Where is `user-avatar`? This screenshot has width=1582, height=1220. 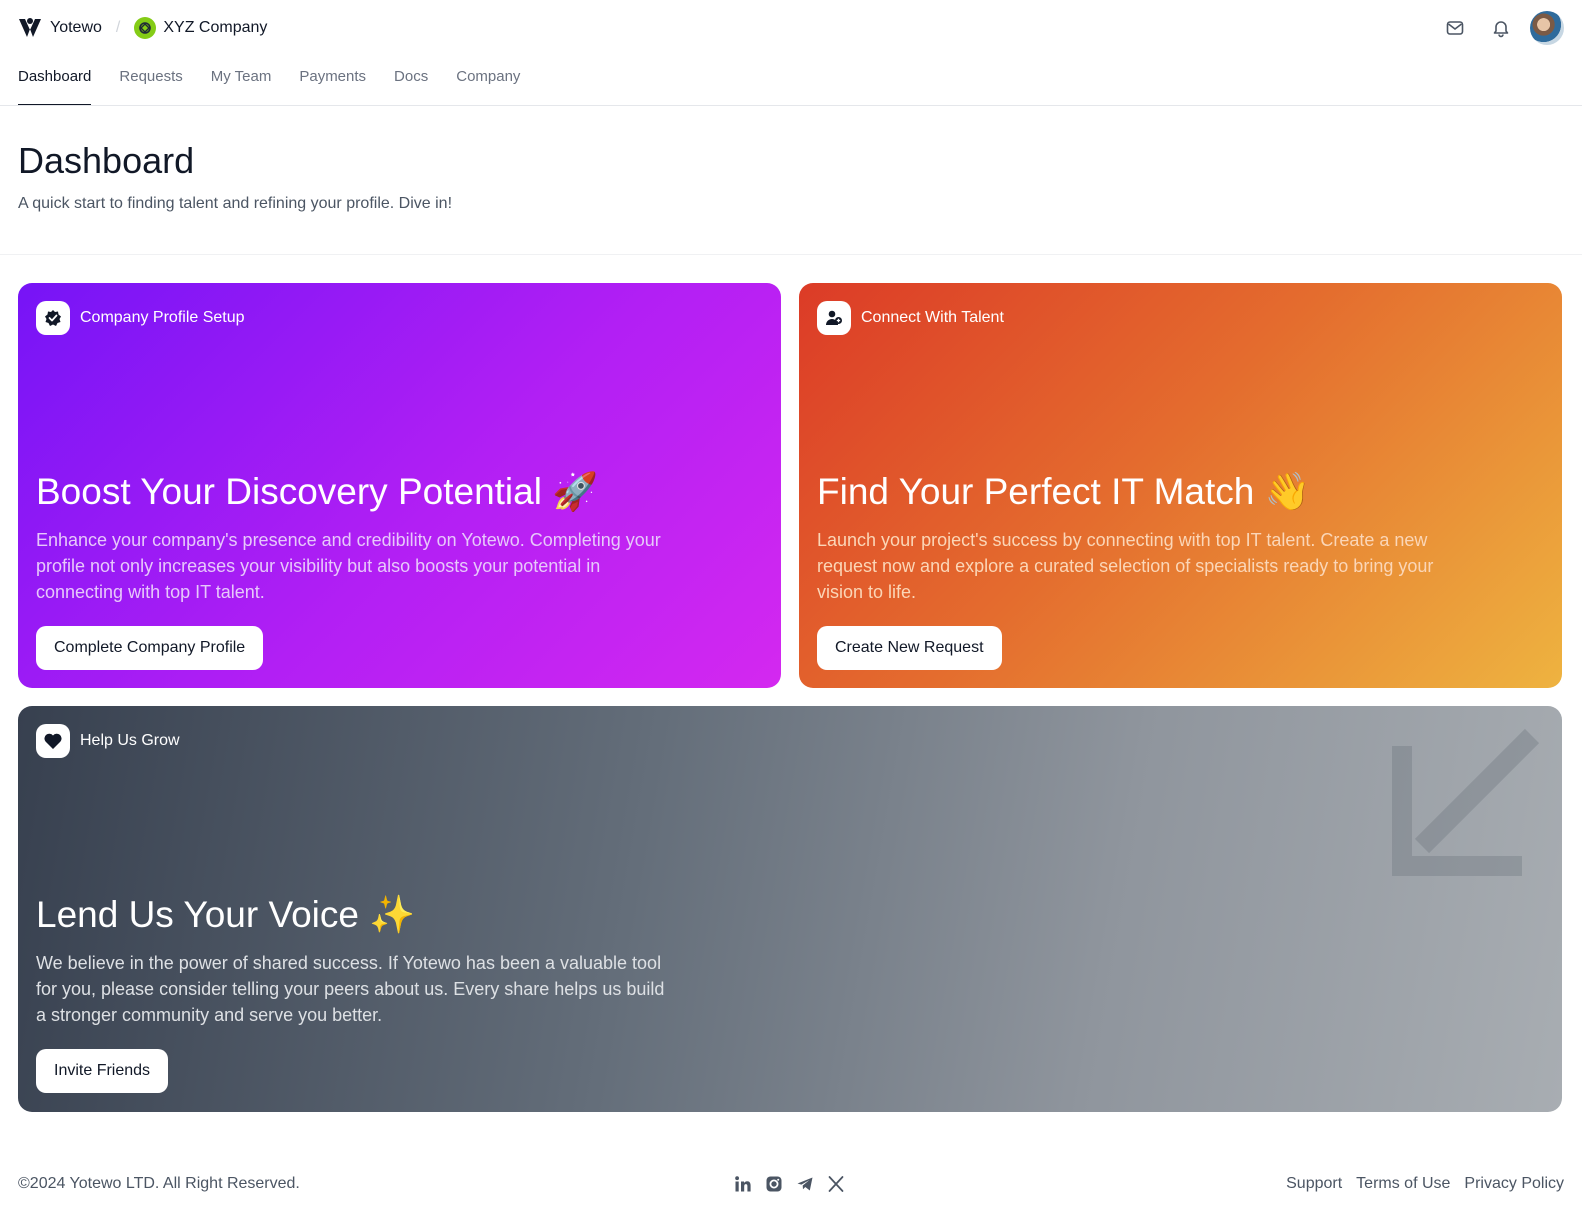 user-avatar is located at coordinates (1547, 28).